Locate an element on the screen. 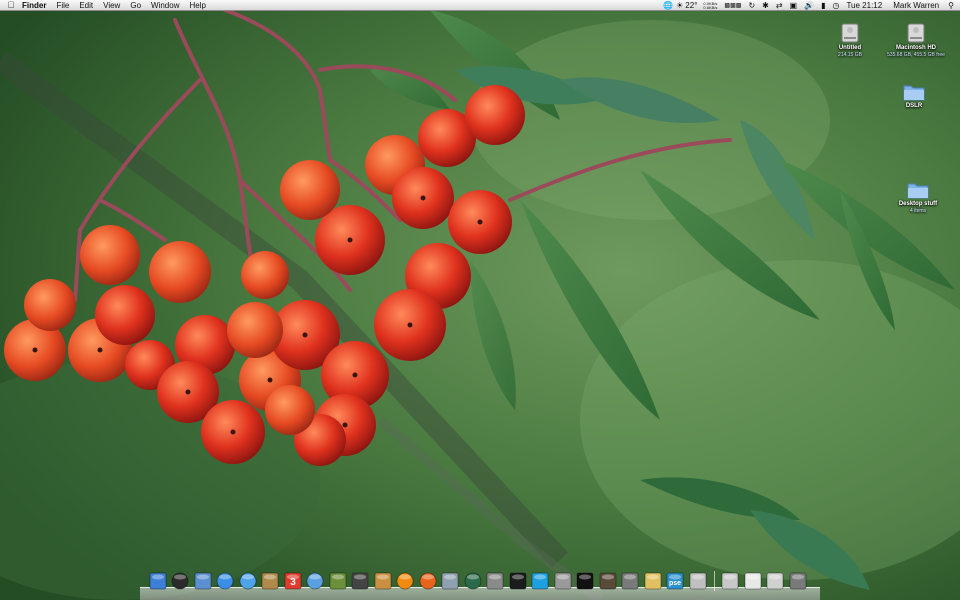 The width and height of the screenshot is (960, 600). weather-status: 🌐 ☀ 22° is located at coordinates (680, 5).